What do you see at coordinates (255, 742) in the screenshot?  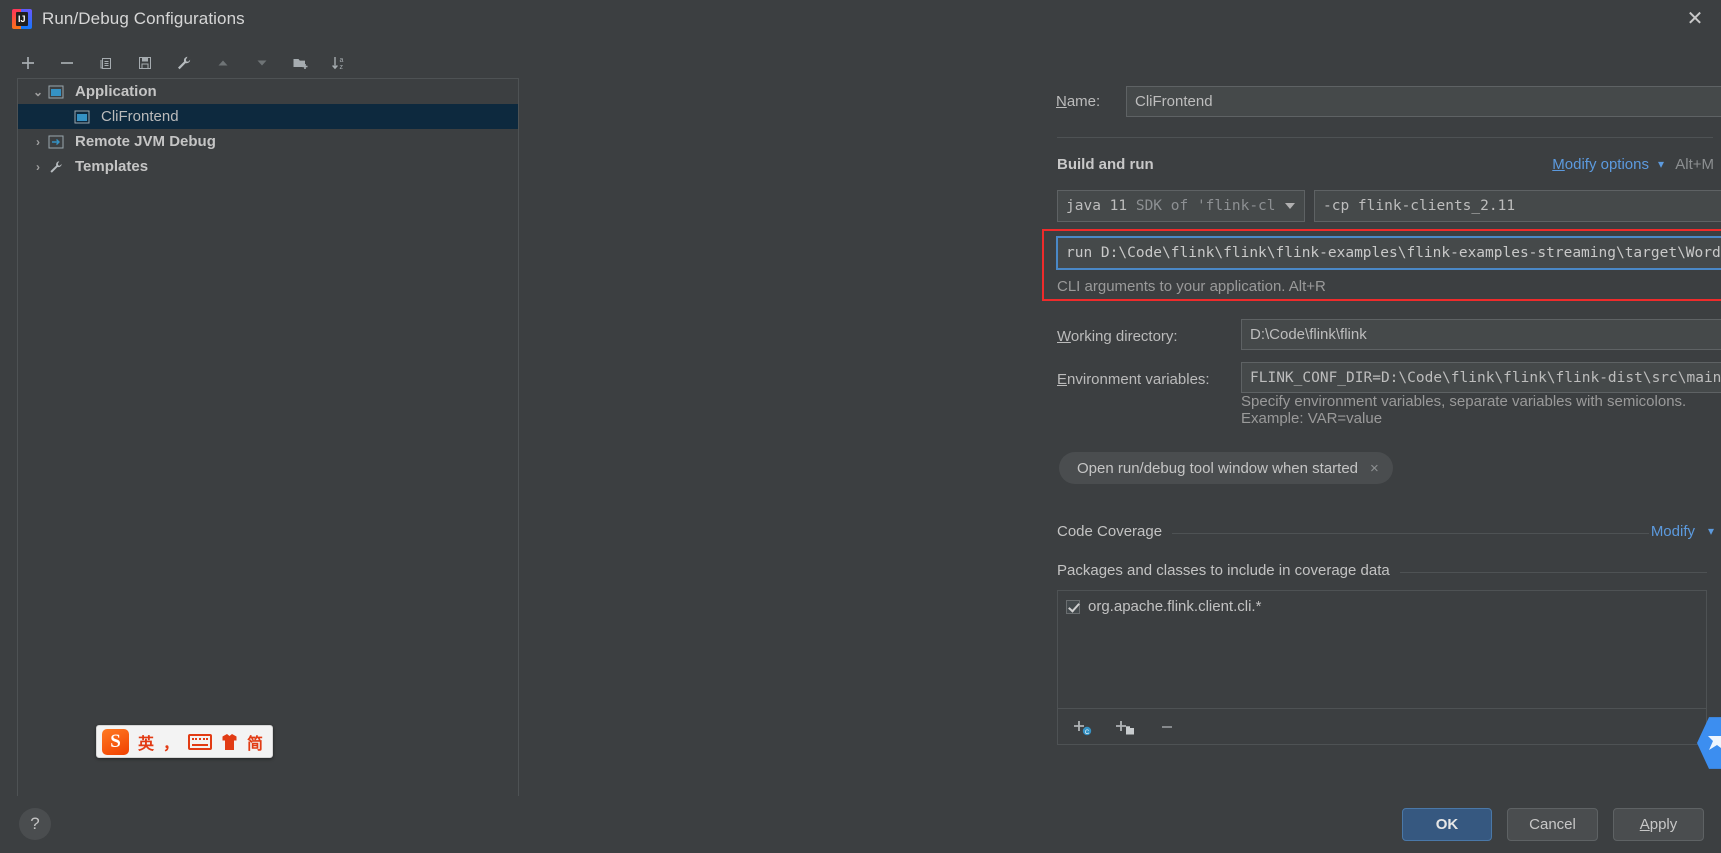 I see `ime-simplified-toggle: 简` at bounding box center [255, 742].